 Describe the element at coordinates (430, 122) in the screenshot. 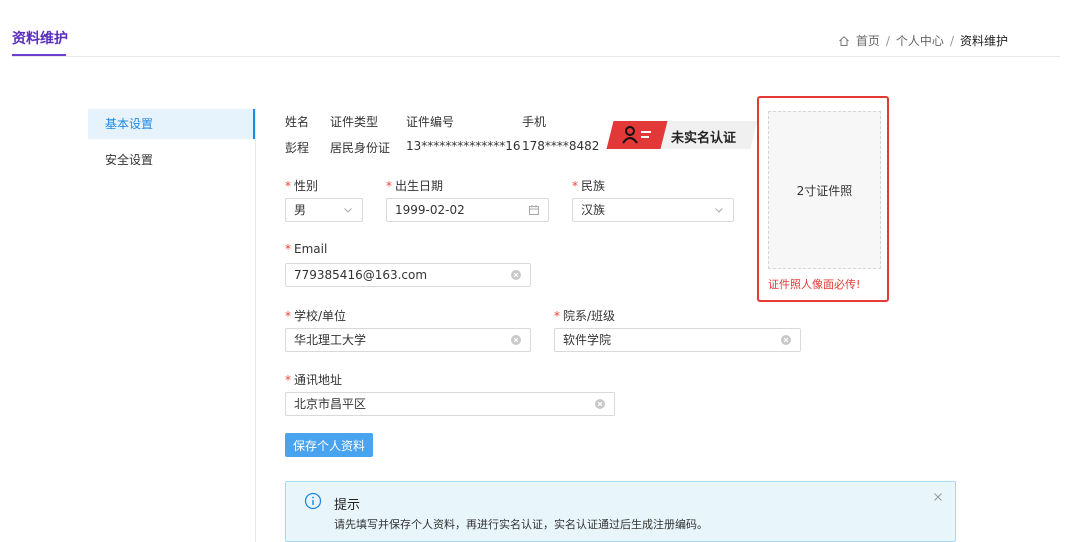

I see `id-number-header: 证件编号` at that location.